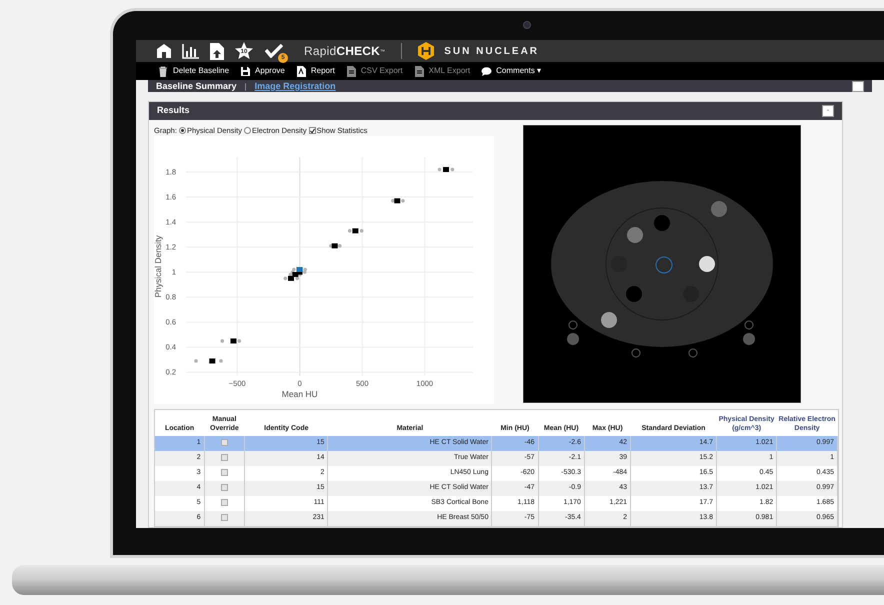 This screenshot has width=884, height=605. I want to click on home-icon, so click(164, 51).